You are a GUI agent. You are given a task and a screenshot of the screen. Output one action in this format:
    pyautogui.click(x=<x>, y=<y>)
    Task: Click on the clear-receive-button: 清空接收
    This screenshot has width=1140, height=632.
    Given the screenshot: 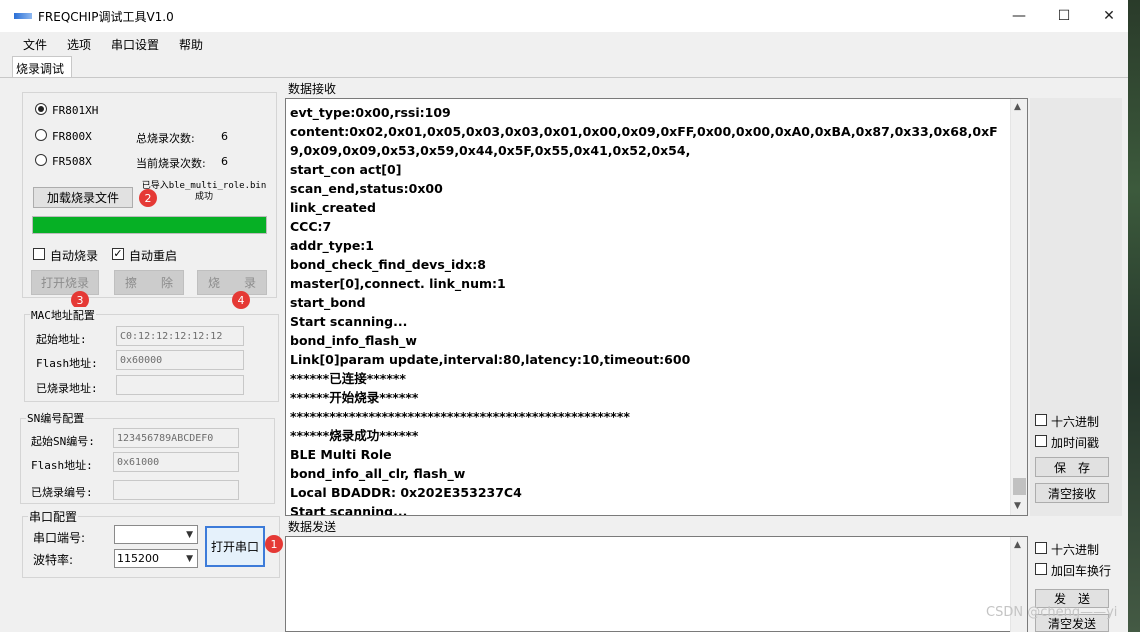 What is the action you would take?
    pyautogui.click(x=1072, y=493)
    